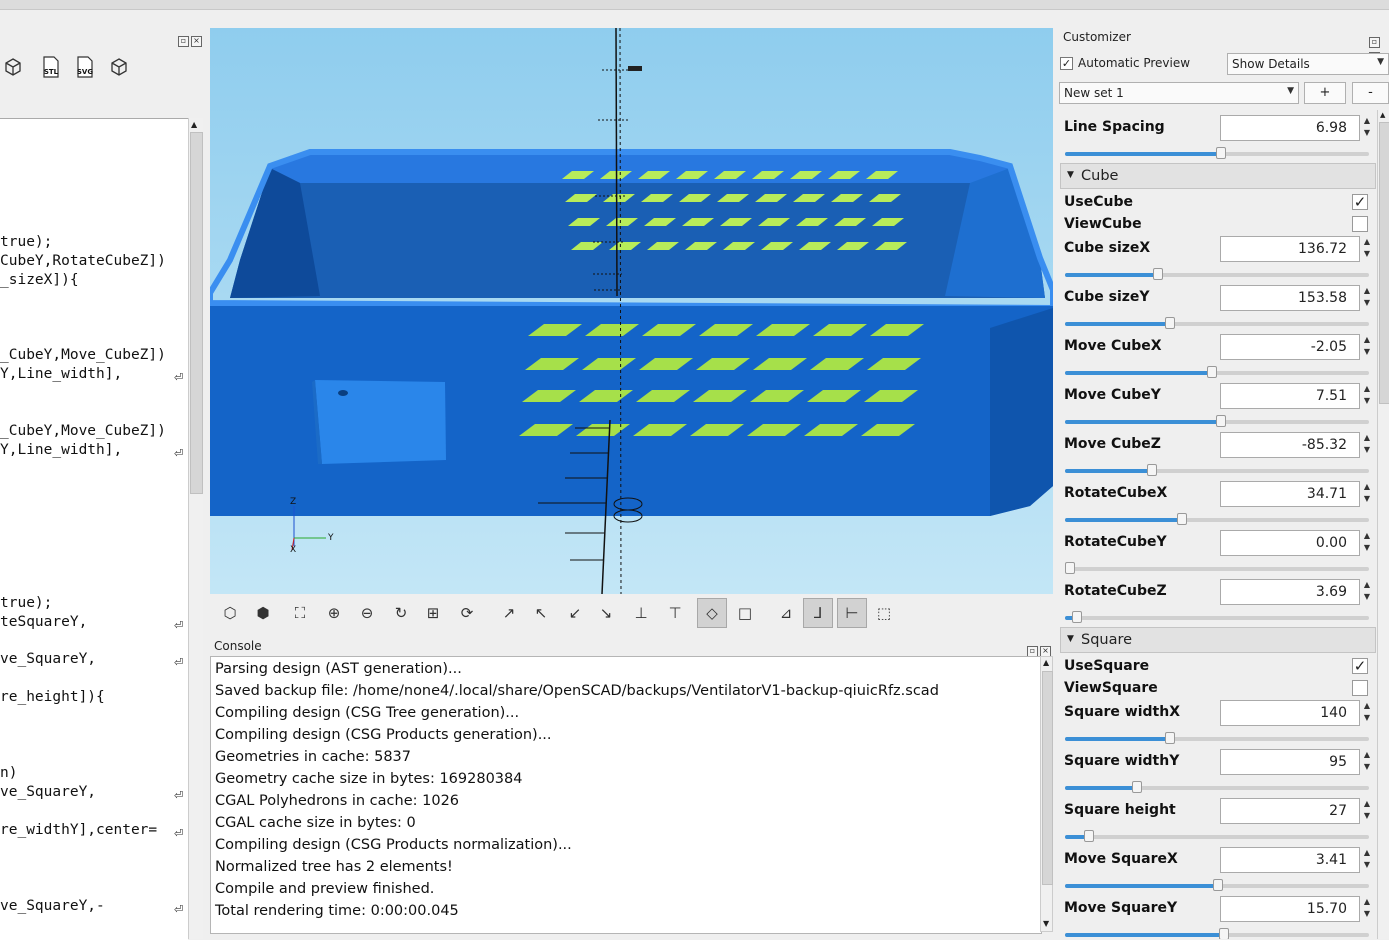 The width and height of the screenshot is (1389, 940). What do you see at coordinates (1290, 592) in the screenshot?
I see `param-spinbox: 3.69` at bounding box center [1290, 592].